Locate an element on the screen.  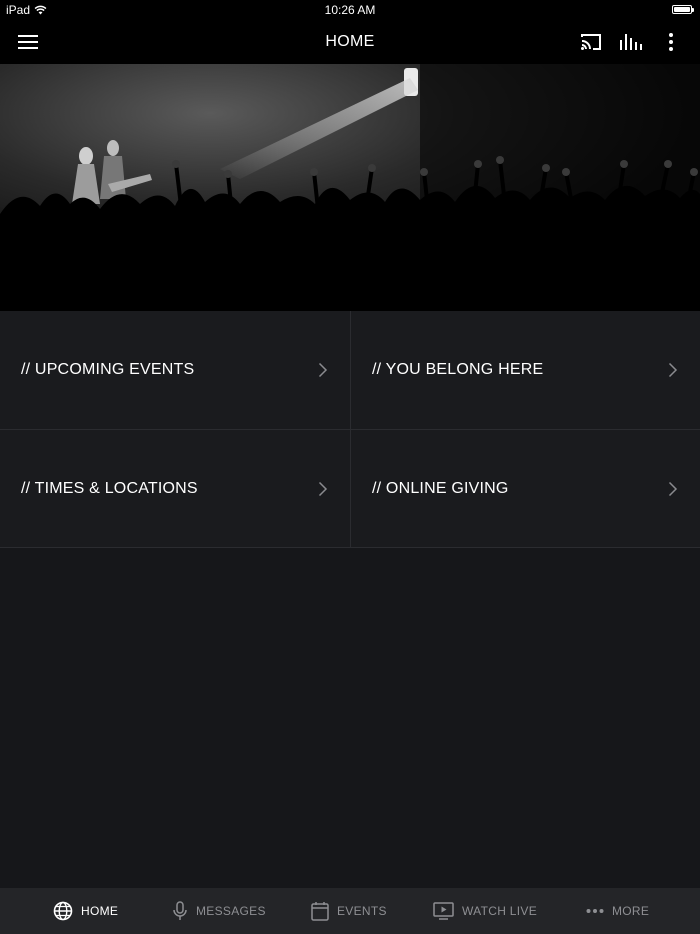
tab-label: MESSAGES is located at coordinates (231, 911).